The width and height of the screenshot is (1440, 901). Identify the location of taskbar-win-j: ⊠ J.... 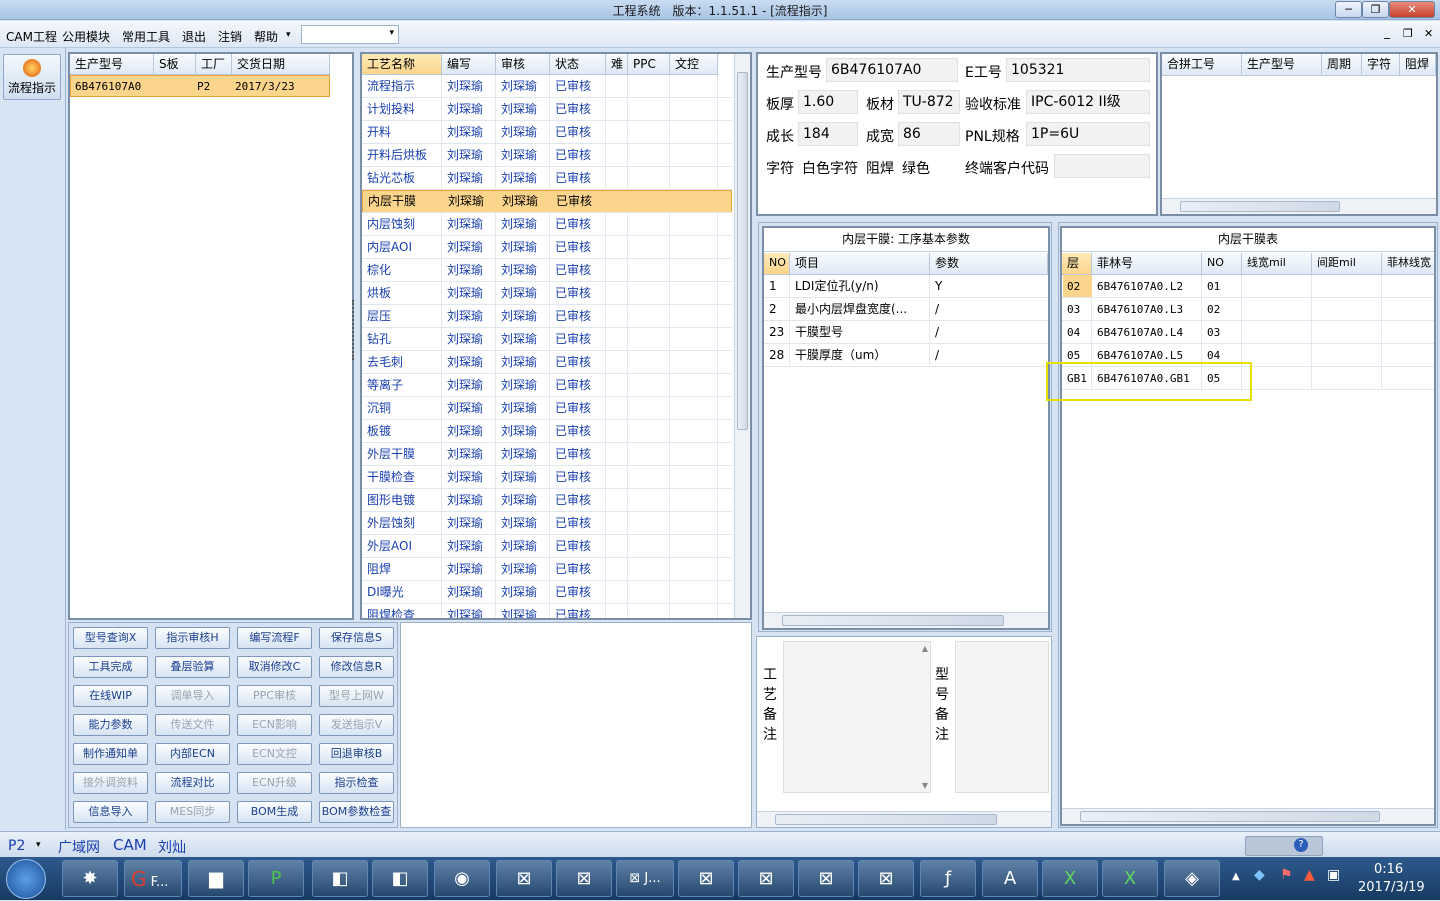
(645, 878).